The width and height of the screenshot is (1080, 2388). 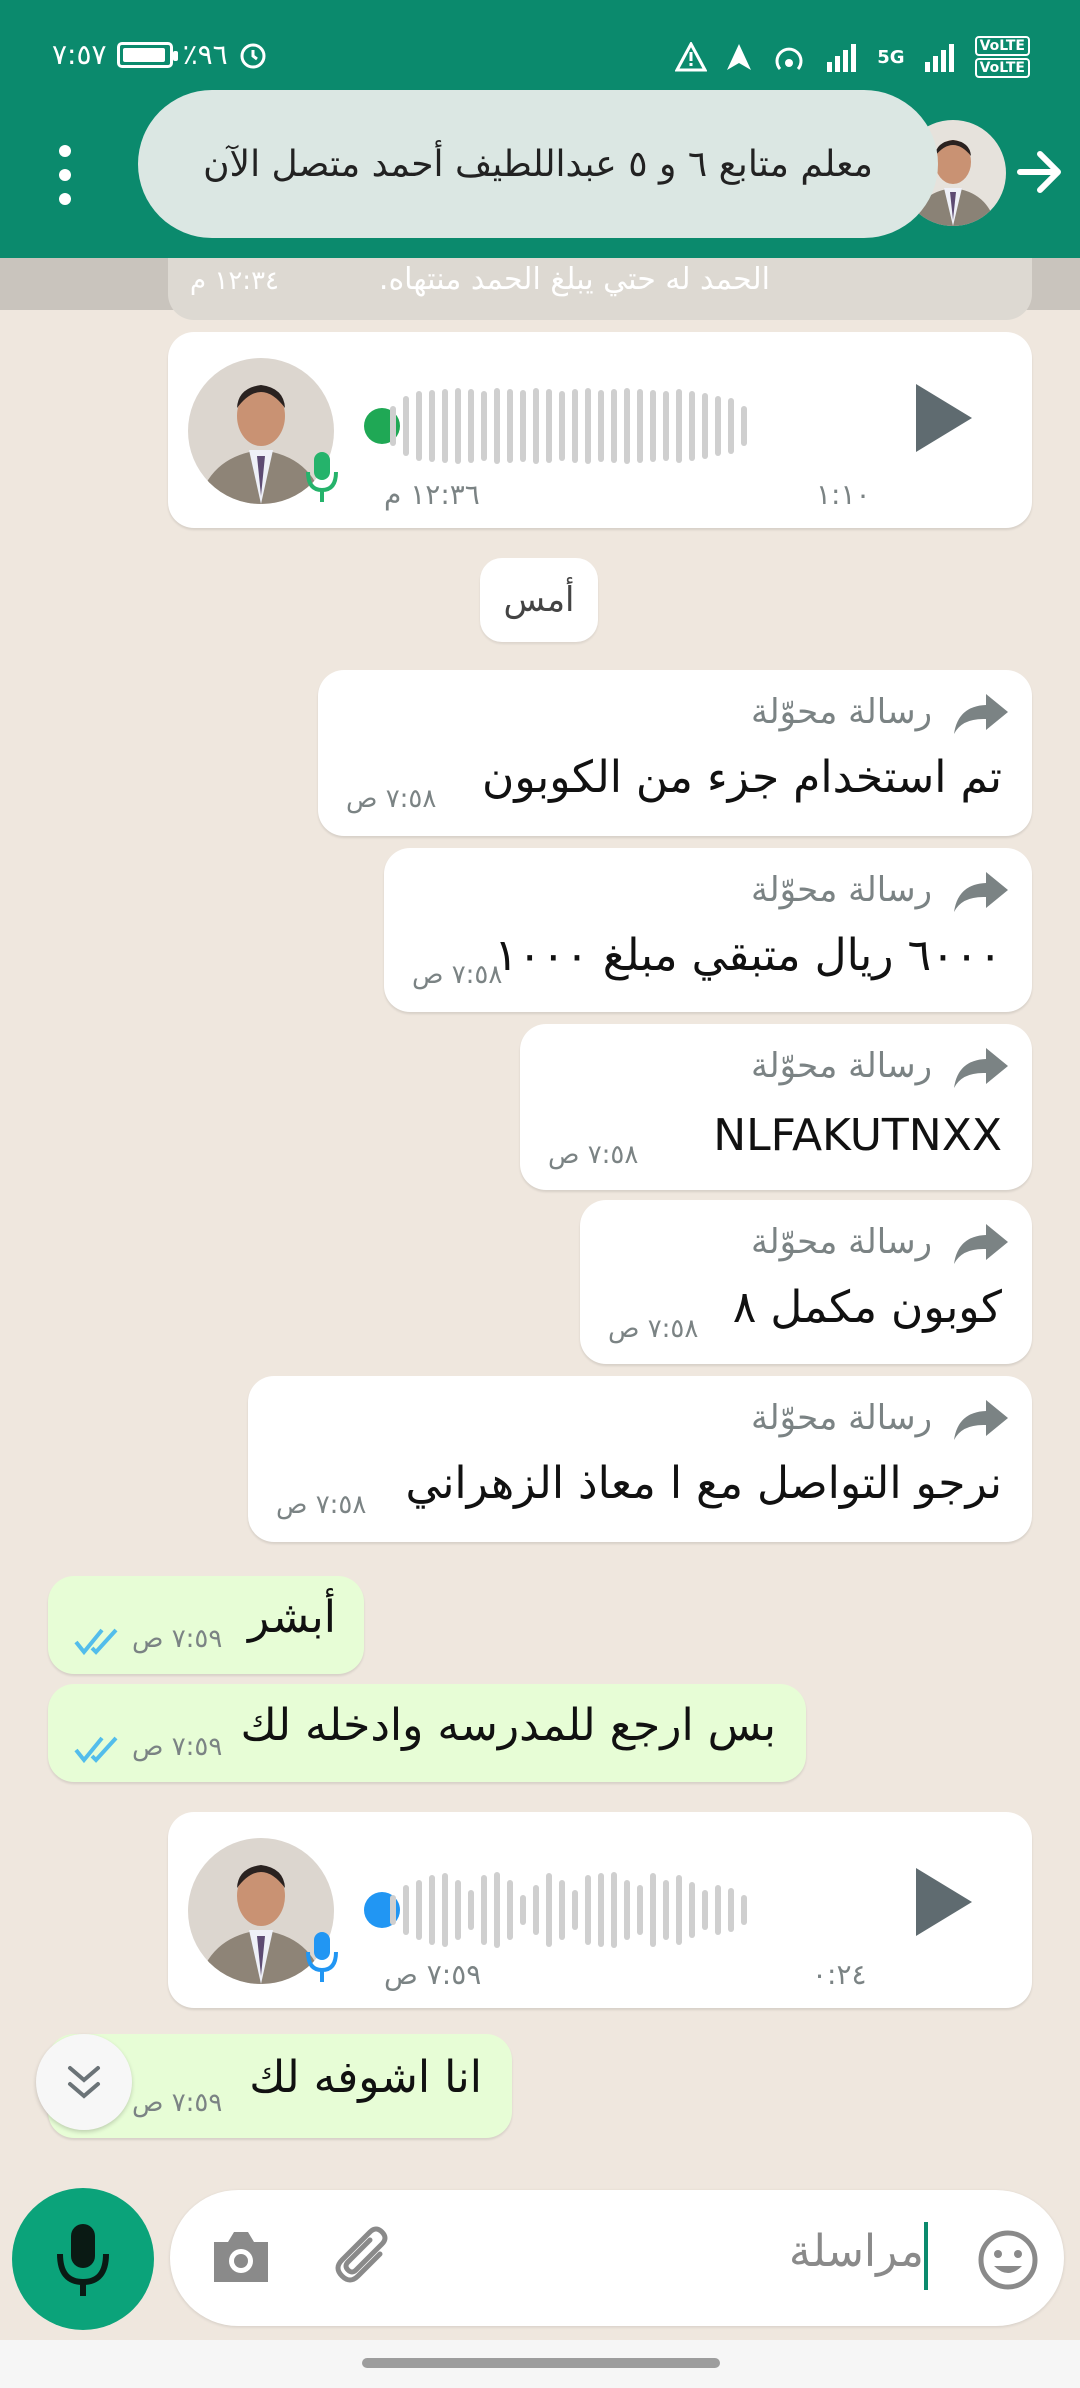 What do you see at coordinates (79, 54) in the screenshot?
I see `clock: ٧:٥٧` at bounding box center [79, 54].